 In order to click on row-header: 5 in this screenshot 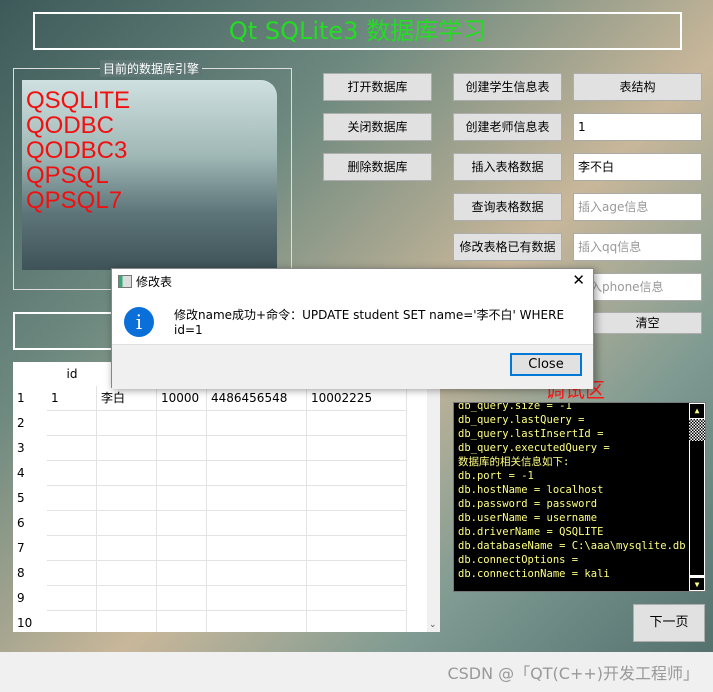, I will do `click(30, 498)`.